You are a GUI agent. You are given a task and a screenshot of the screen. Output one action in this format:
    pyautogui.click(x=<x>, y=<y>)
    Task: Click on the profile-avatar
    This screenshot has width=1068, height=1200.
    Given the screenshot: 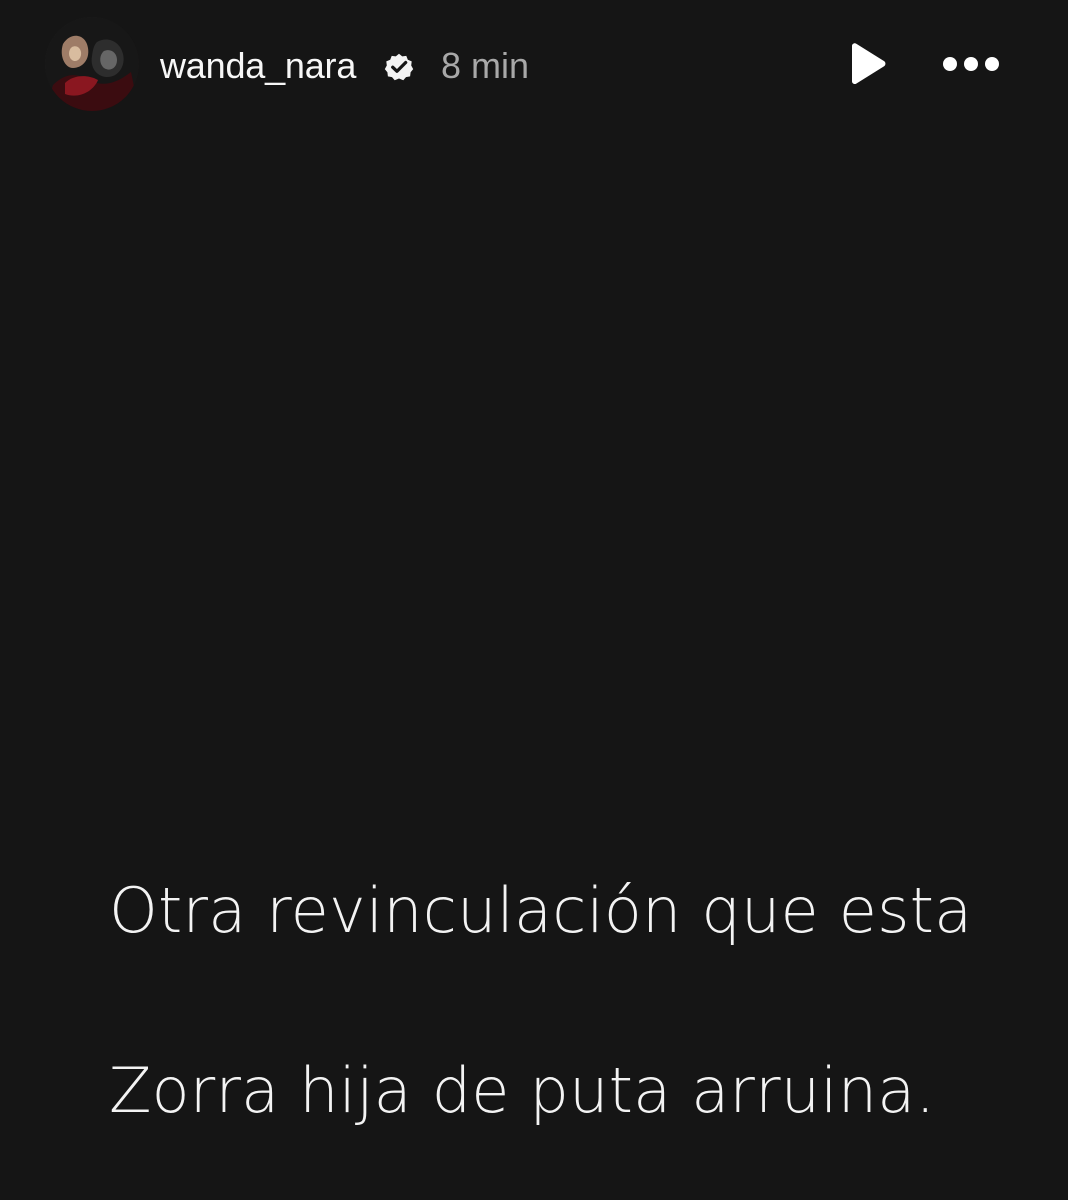 What is the action you would take?
    pyautogui.click(x=92, y=64)
    